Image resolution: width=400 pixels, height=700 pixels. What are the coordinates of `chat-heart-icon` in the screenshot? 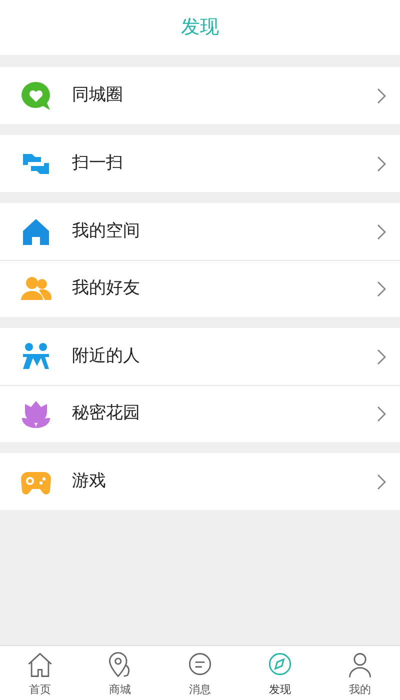 It's located at (36, 96).